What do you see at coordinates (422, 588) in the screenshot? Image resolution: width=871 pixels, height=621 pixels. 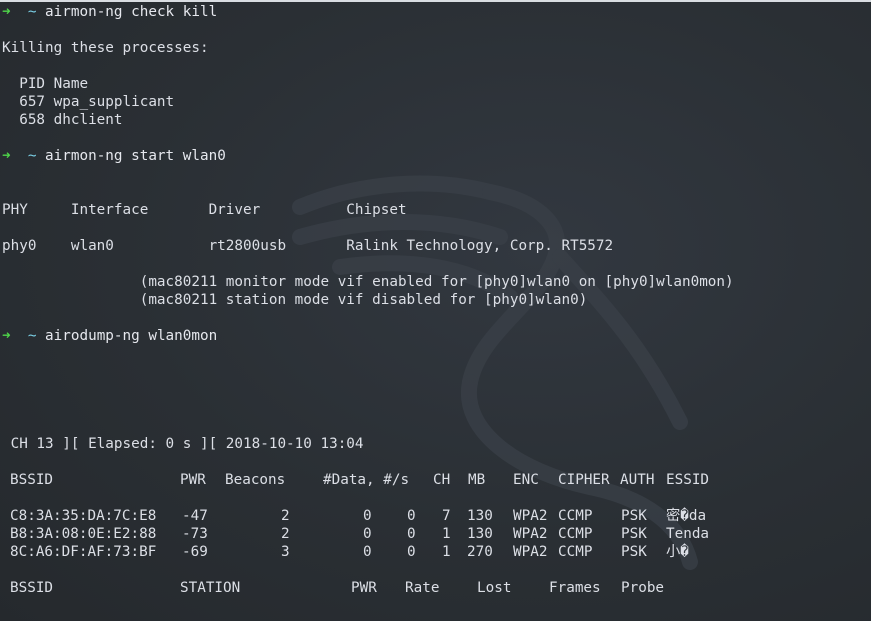 I see `table-cell: Rate` at bounding box center [422, 588].